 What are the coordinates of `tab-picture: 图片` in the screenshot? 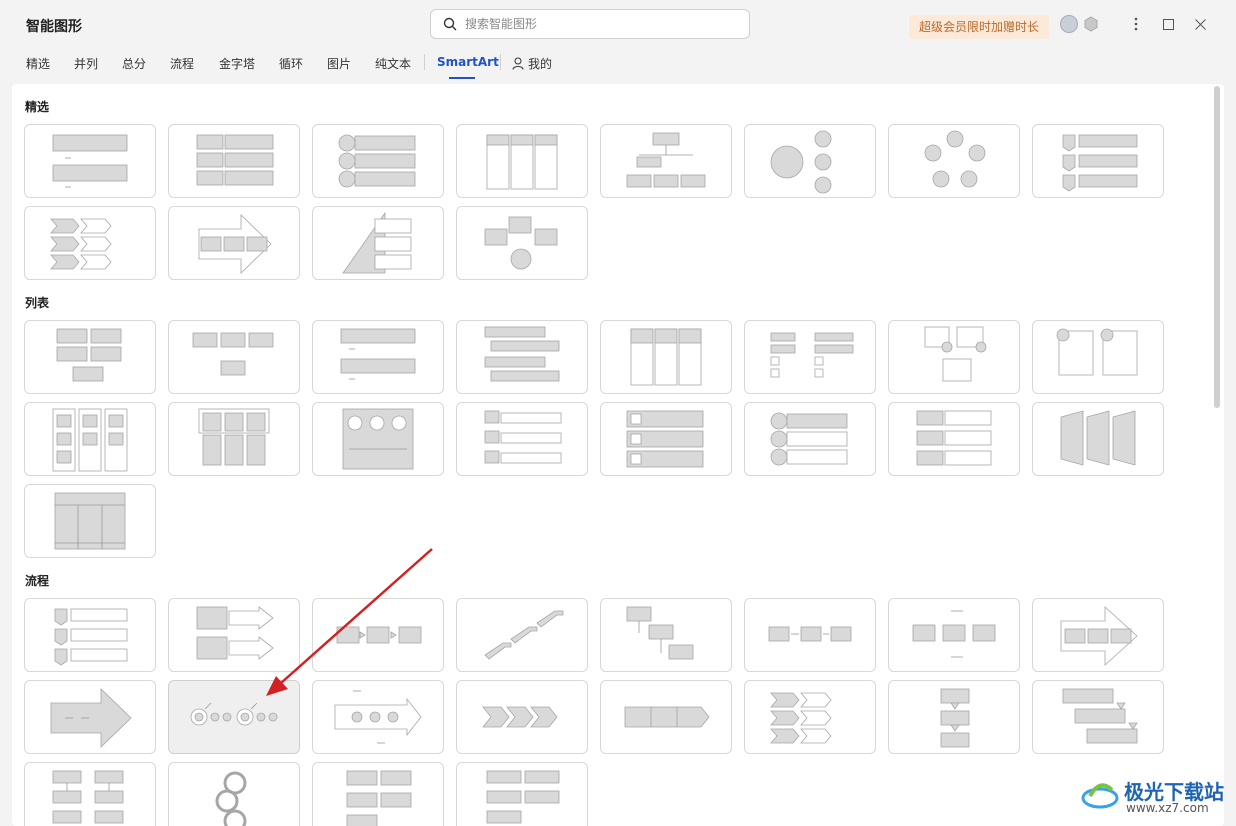 It's located at (339, 63).